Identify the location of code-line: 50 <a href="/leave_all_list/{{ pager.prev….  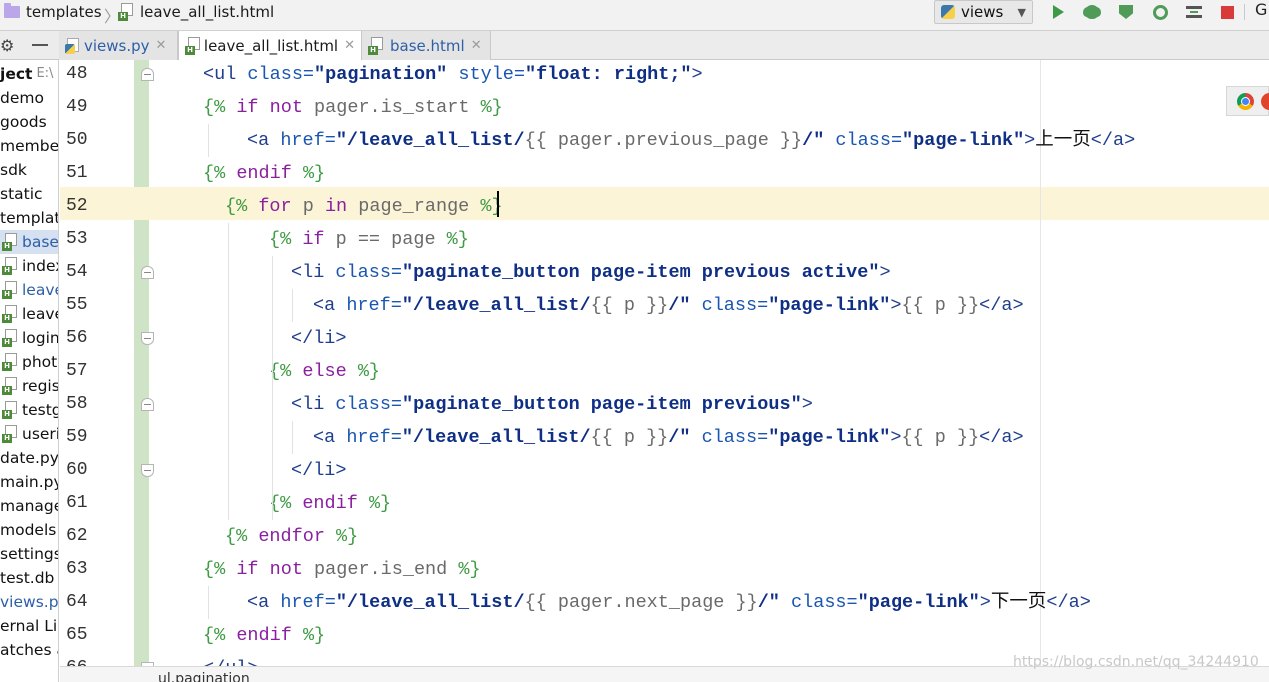
(664, 140).